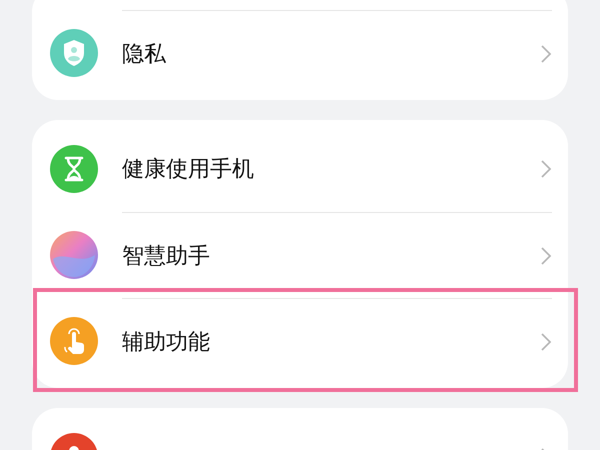 This screenshot has height=450, width=600. I want to click on hand-tap-icon, so click(74, 341).